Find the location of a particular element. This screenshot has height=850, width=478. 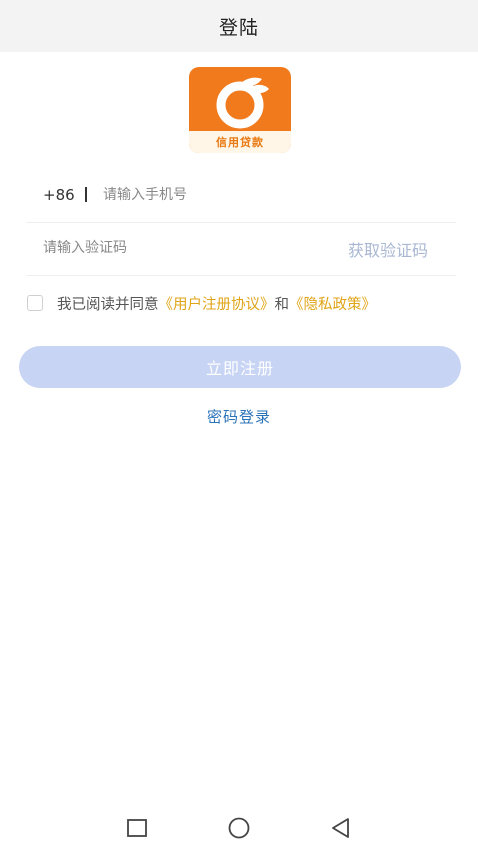

circle-icon is located at coordinates (239, 828).